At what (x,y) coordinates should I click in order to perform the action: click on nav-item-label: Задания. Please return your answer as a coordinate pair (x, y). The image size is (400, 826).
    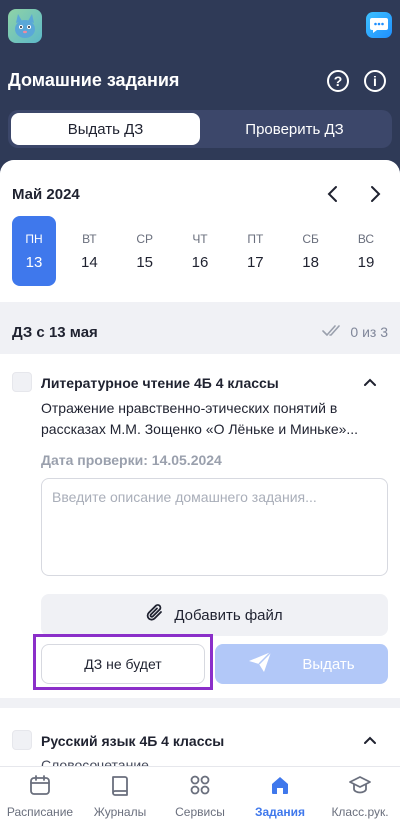
    Looking at the image, I should click on (280, 812).